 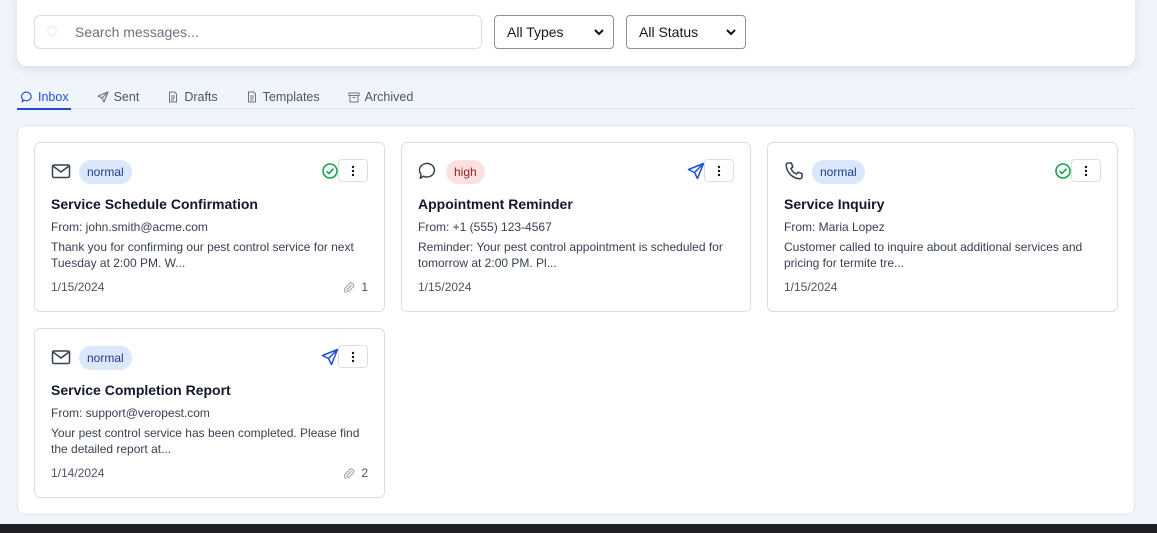 I want to click on message-title: Service Inquiry, so click(x=834, y=204).